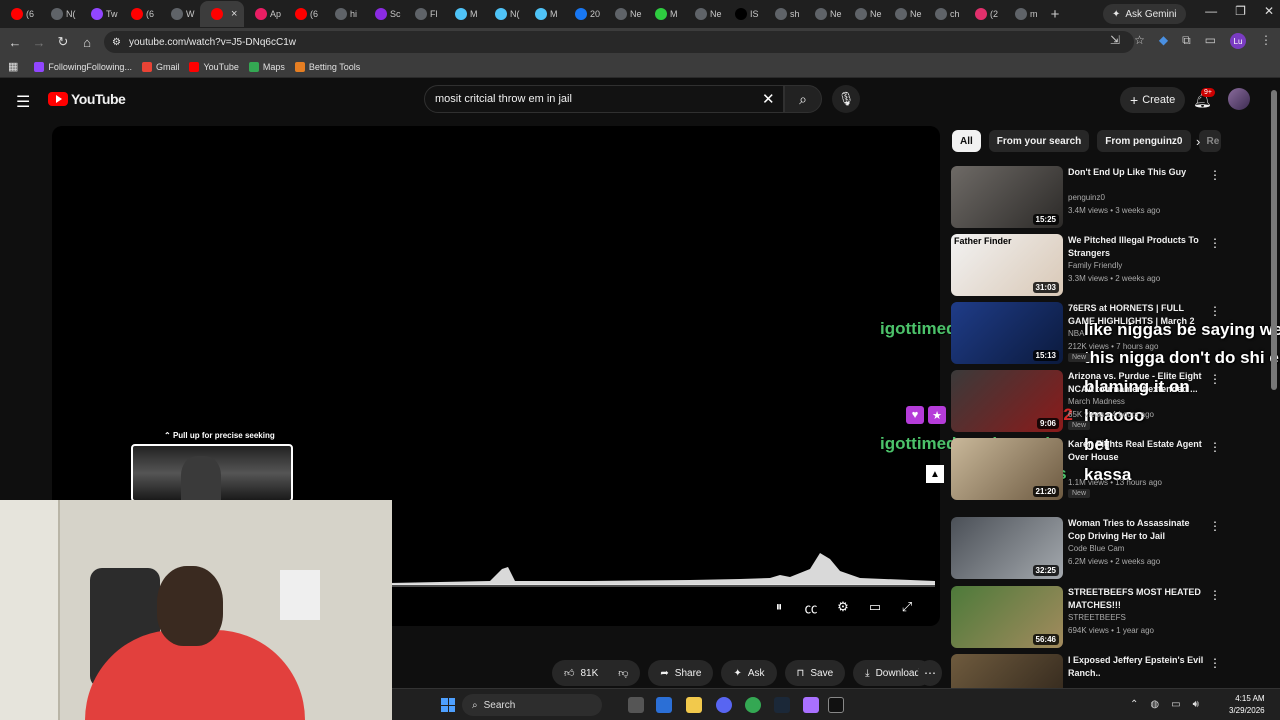 The height and width of the screenshot is (720, 1280). I want to click on filter-chip: From penguinz0, so click(1144, 141).